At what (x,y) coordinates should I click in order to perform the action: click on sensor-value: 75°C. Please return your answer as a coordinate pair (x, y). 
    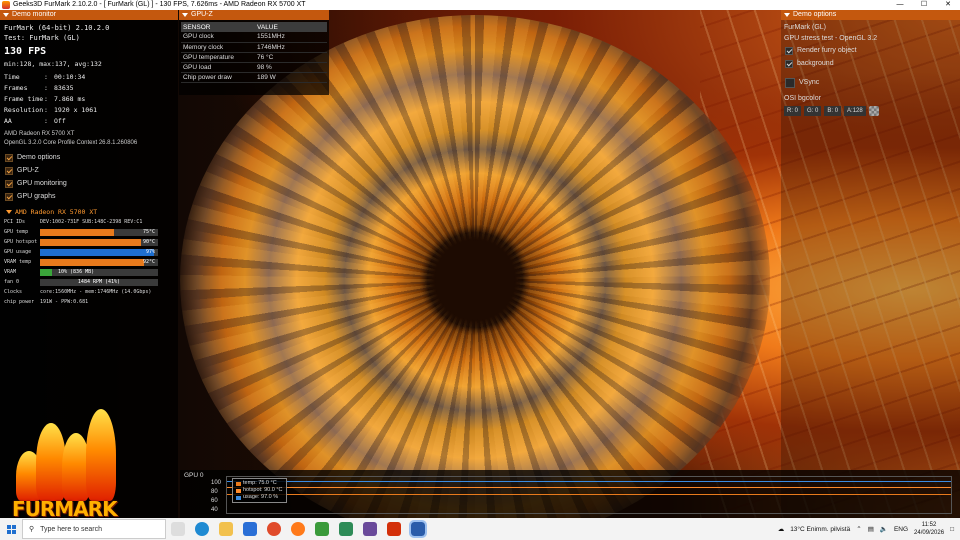
    Looking at the image, I should click on (148, 231).